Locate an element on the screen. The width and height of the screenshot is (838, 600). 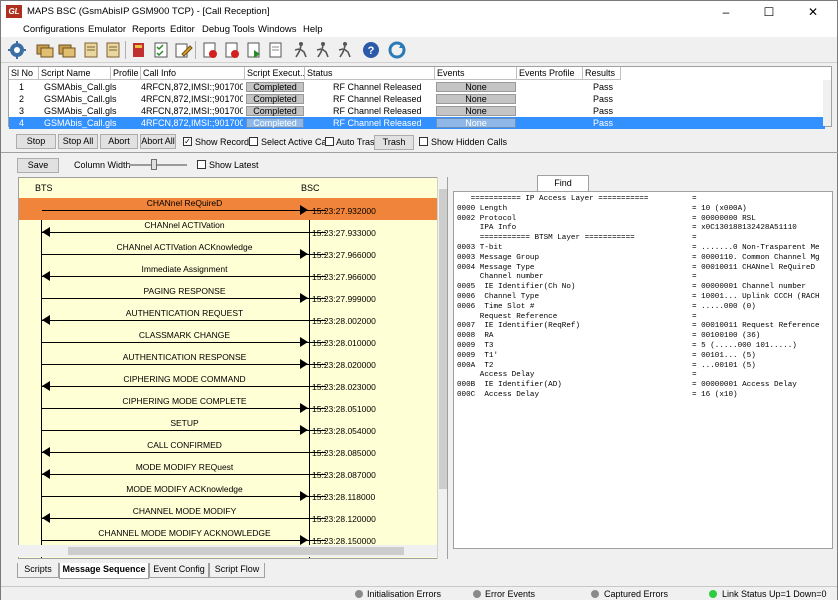
menu-editor: Editor is located at coordinates (182, 29).